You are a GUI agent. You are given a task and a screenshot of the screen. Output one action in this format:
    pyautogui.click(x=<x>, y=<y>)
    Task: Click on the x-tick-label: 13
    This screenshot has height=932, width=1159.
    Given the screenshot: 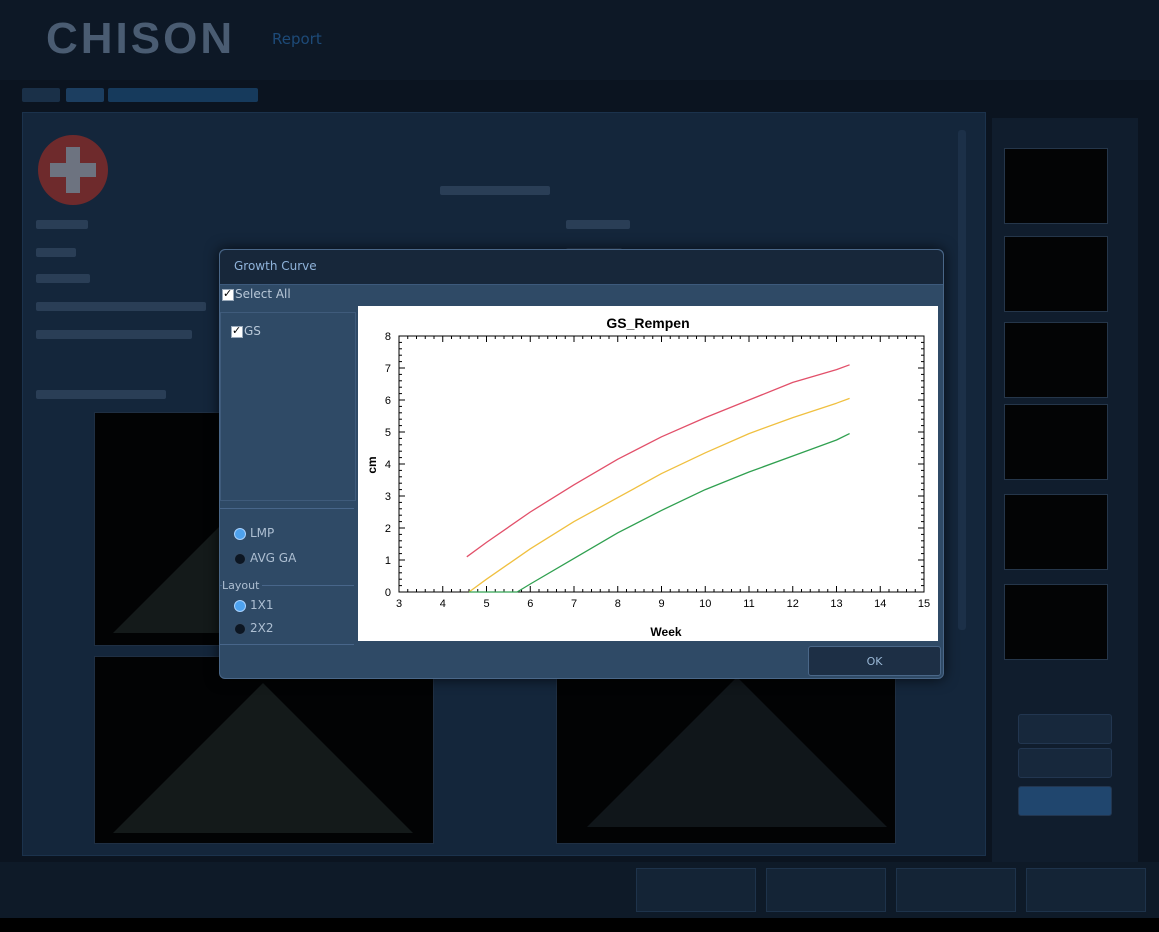 What is the action you would take?
    pyautogui.click(x=836, y=604)
    